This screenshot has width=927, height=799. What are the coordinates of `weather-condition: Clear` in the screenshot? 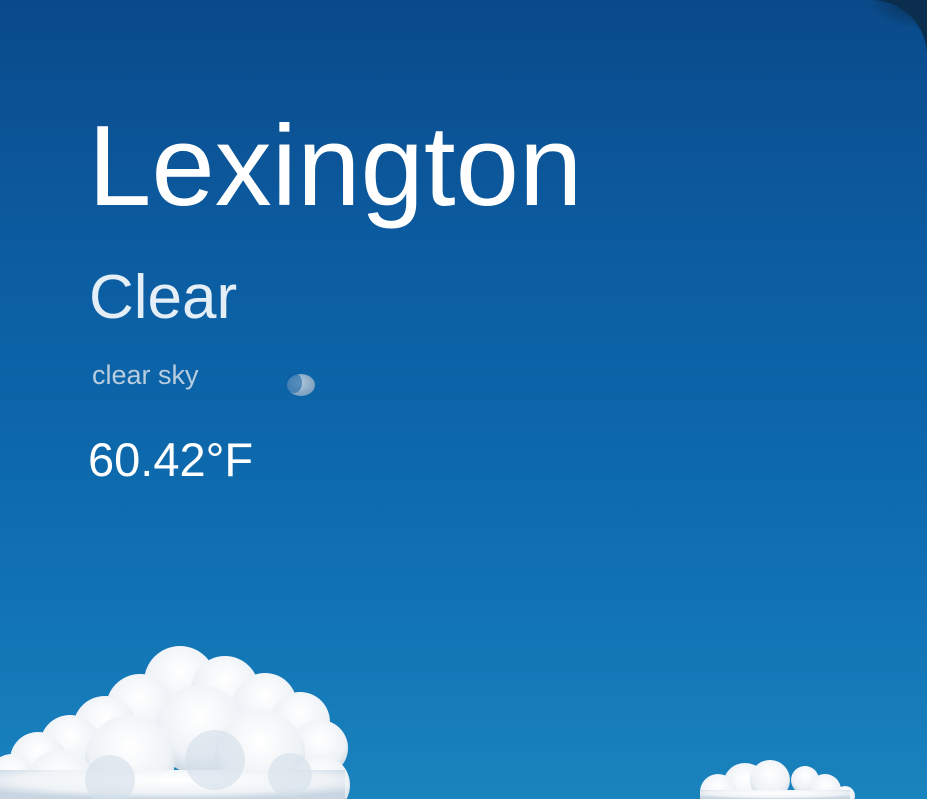 It's located at (163, 297).